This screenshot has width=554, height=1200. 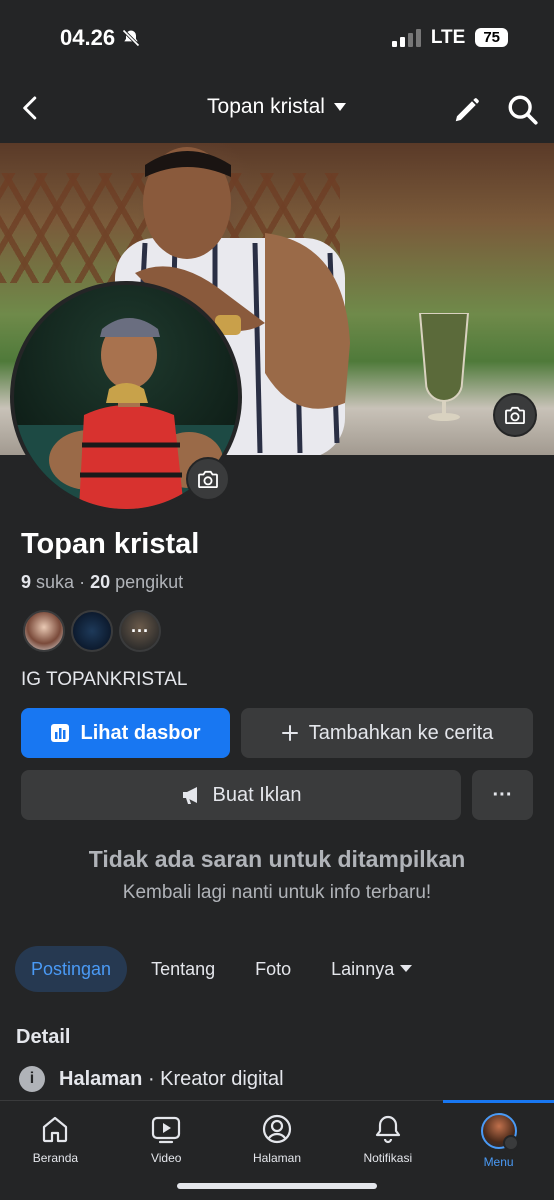 What do you see at coordinates (32, 1079) in the screenshot?
I see `info-icon: i` at bounding box center [32, 1079].